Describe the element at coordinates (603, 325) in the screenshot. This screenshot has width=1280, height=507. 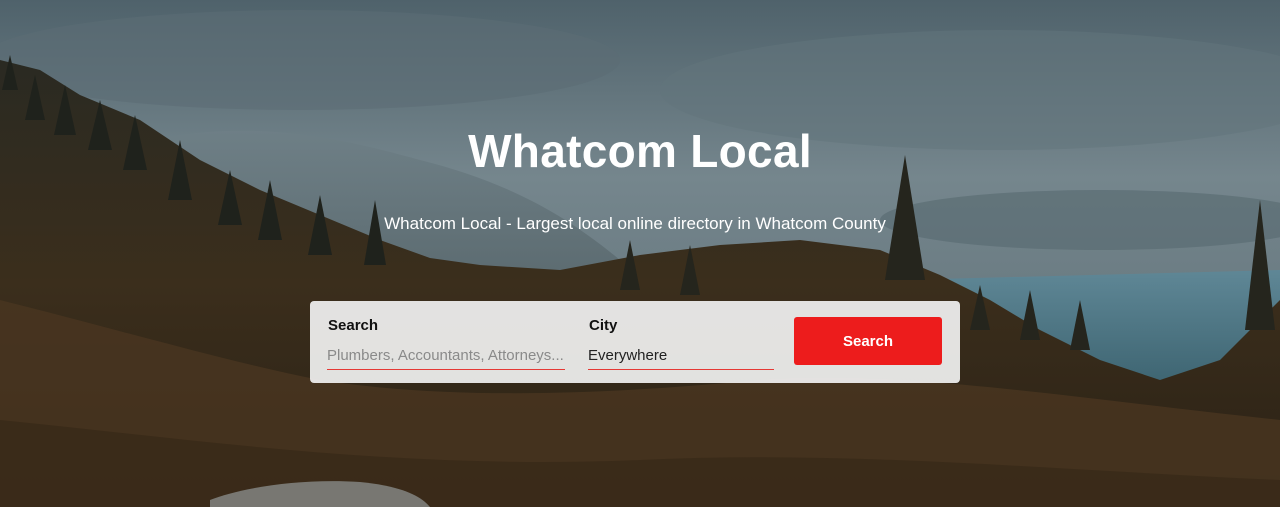
I see `city-field-label: City` at that location.